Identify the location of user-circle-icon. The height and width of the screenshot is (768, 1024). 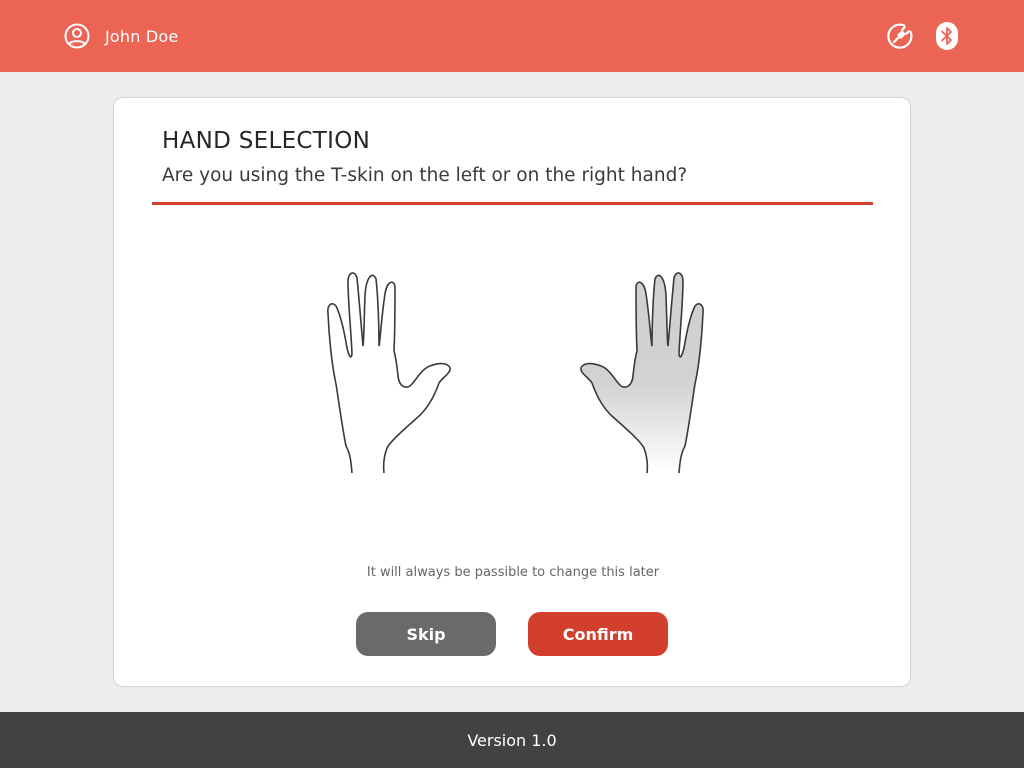
(77, 36).